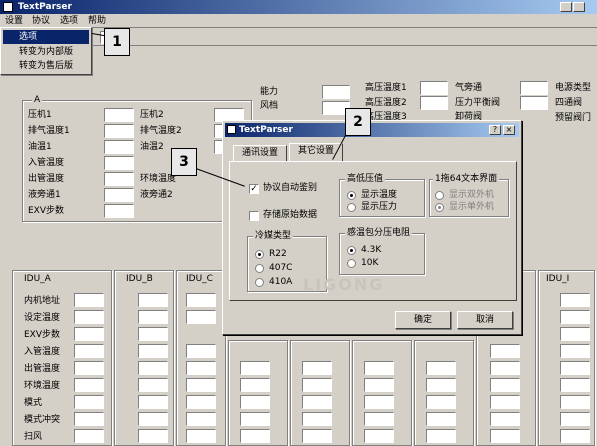 This screenshot has height=446, width=597. I want to click on ui64-title: 1拖64文本界面, so click(466, 179).